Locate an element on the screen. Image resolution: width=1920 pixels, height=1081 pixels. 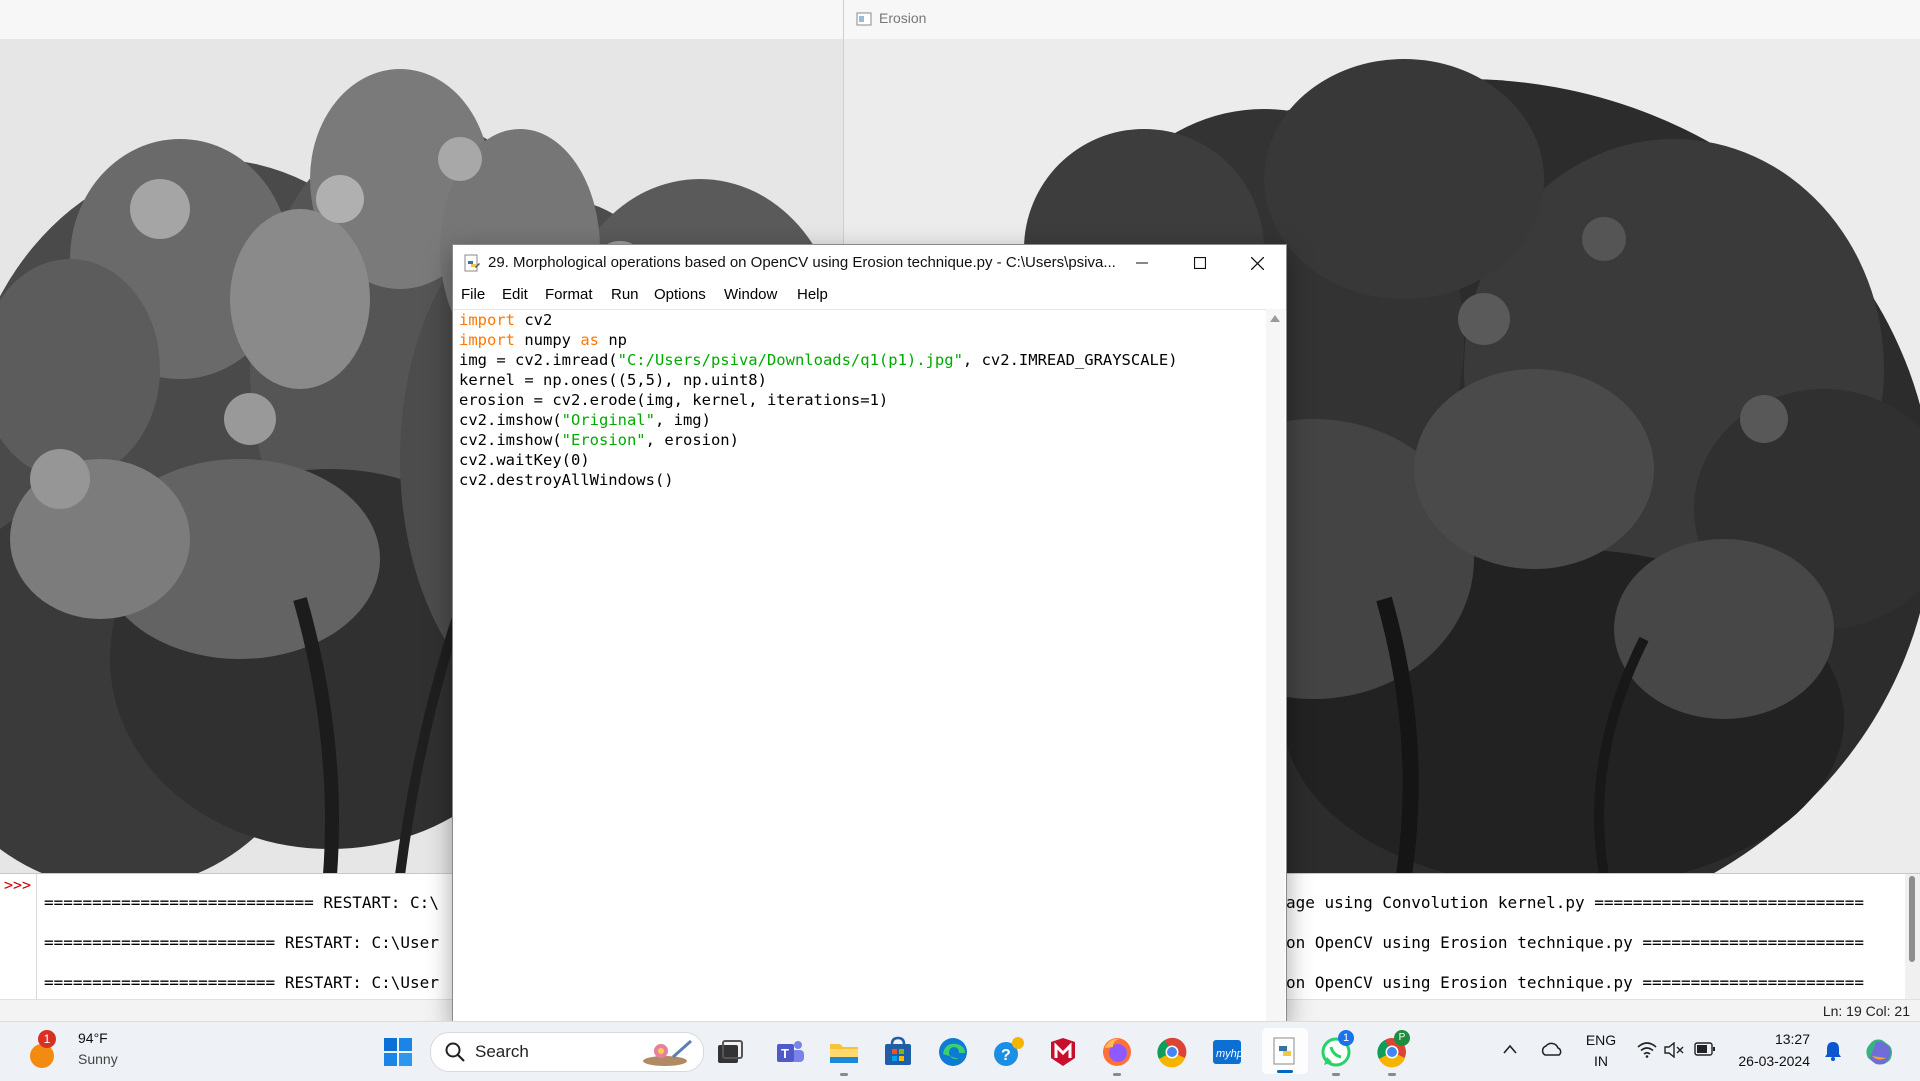
chrome-profile-taskbar-button: P is located at coordinates (1393, 1049).